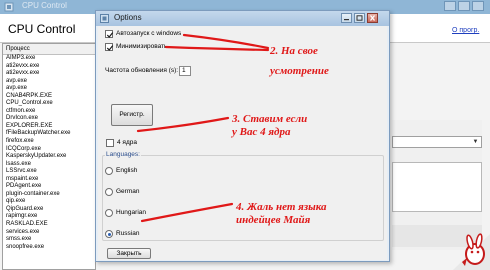  Describe the element at coordinates (294, 51) in the screenshot. I see `annotation-2-line1: 2. На свое` at that location.